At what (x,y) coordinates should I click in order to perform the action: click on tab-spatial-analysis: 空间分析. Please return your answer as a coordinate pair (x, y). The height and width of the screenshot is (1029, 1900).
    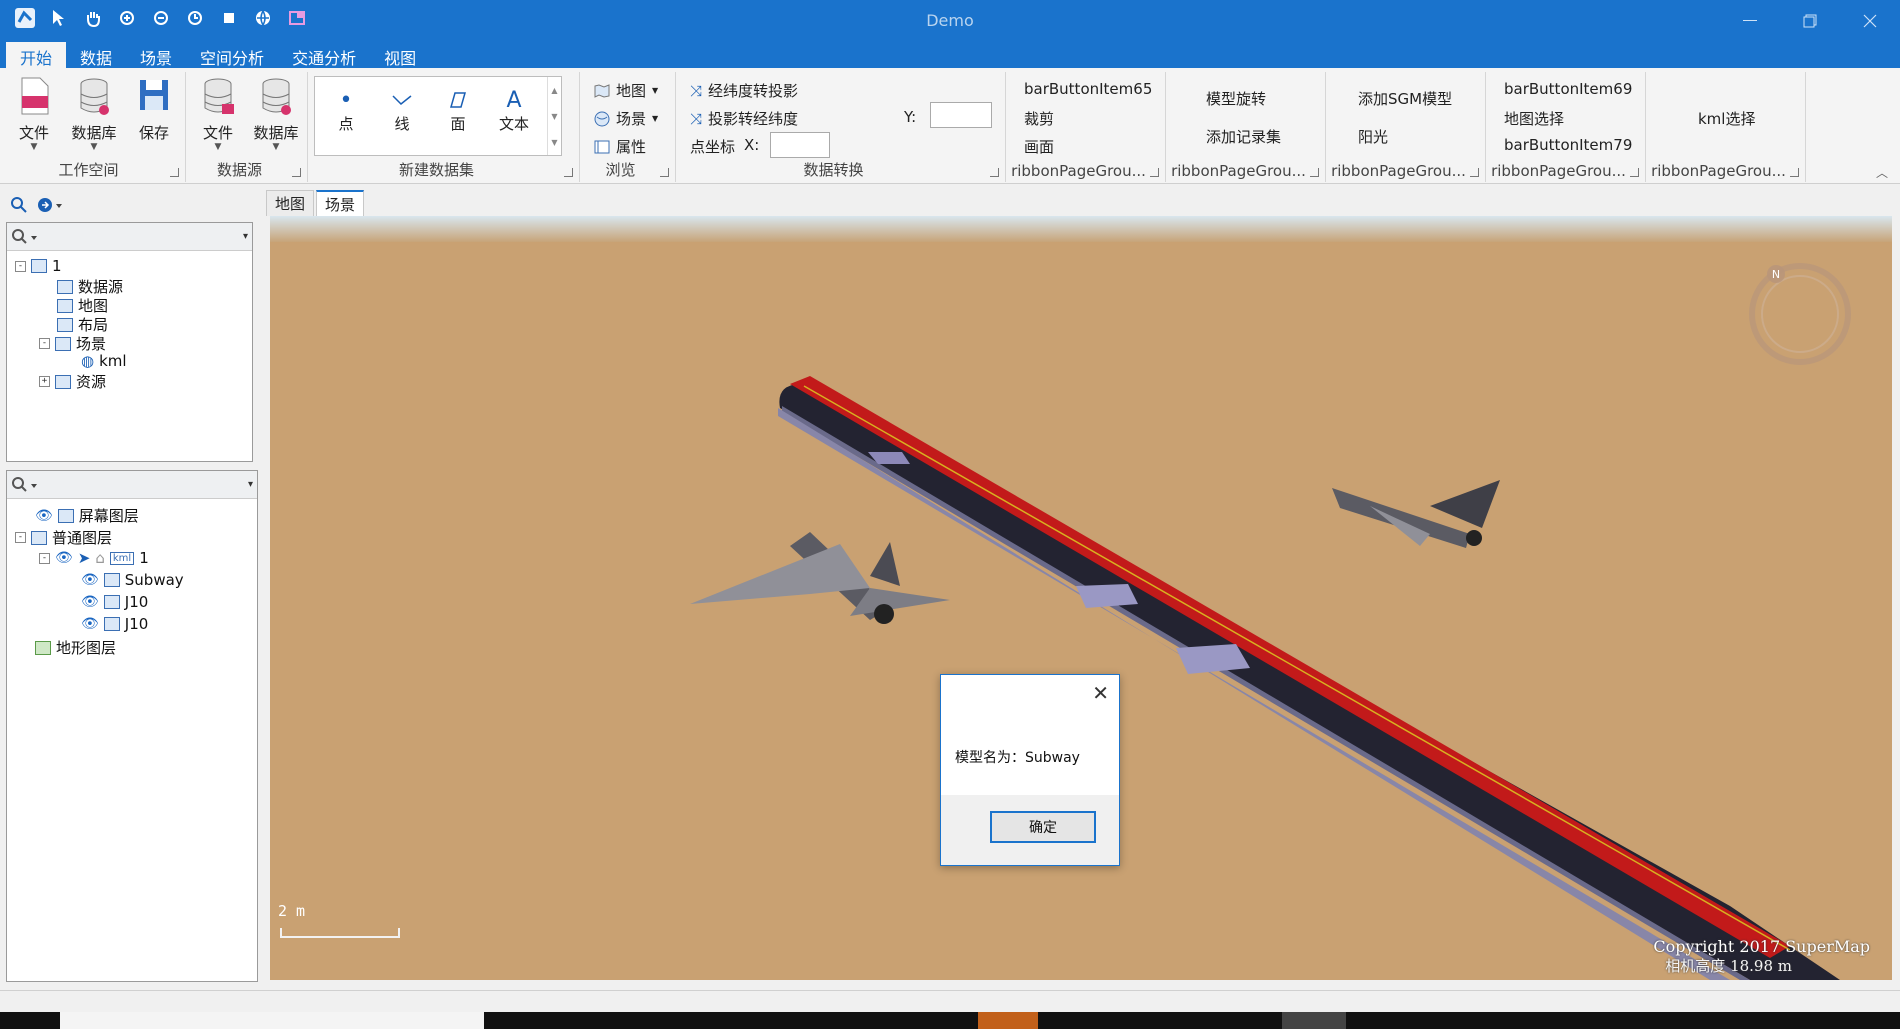
    Looking at the image, I should click on (232, 55).